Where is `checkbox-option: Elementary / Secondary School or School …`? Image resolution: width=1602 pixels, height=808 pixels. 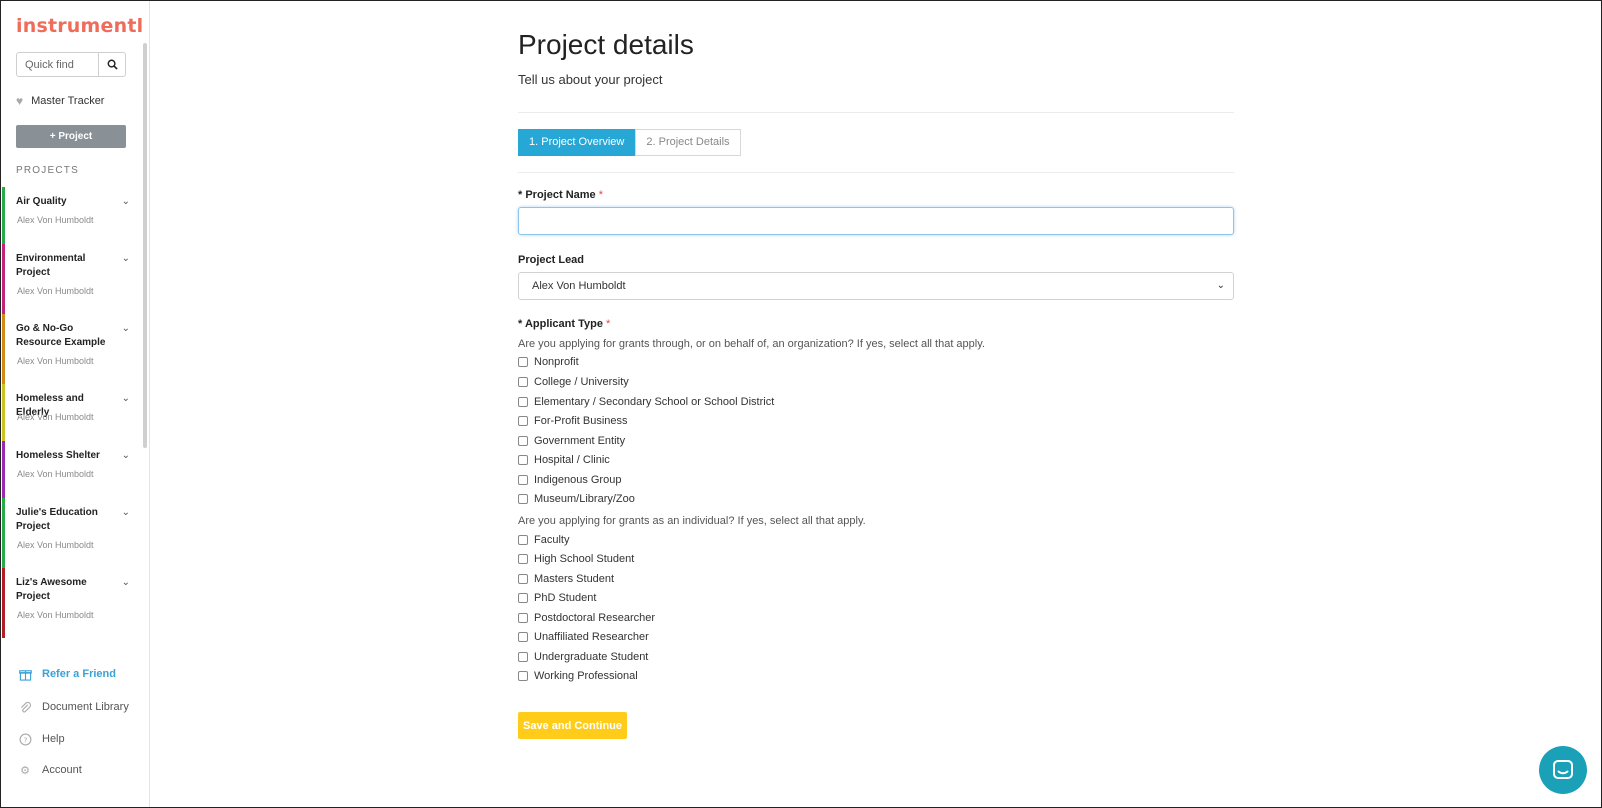
checkbox-option: Elementary / Secondary School or School … is located at coordinates (646, 402).